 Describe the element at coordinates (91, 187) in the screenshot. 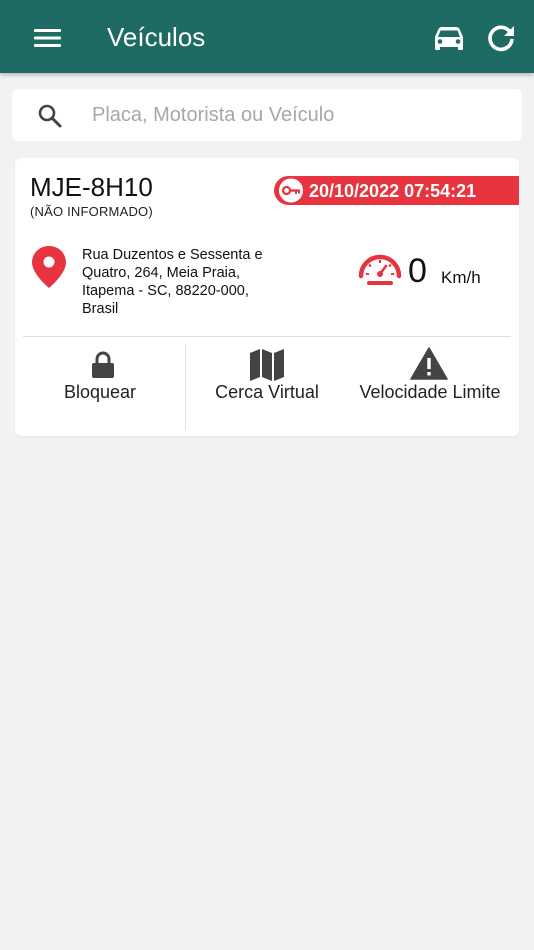

I see `vehicle-plate: MJE-8H10` at that location.